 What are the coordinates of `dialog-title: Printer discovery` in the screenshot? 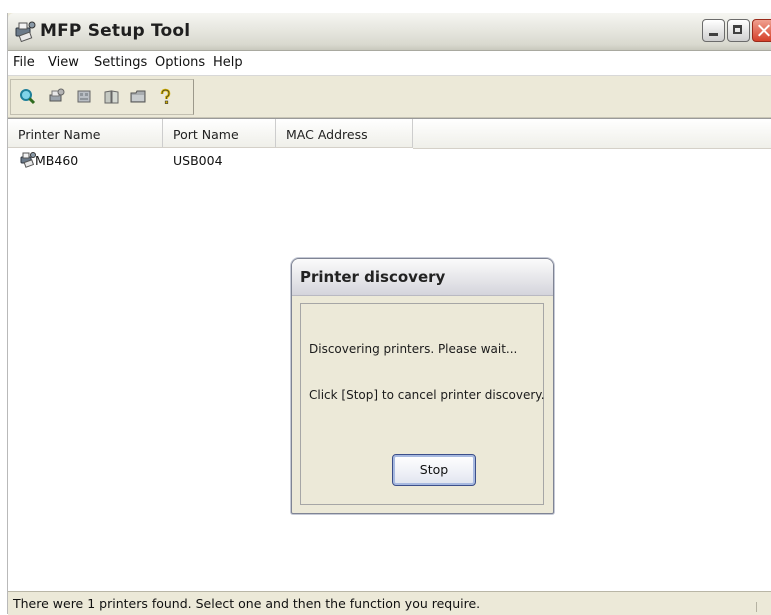 It's located at (373, 277).